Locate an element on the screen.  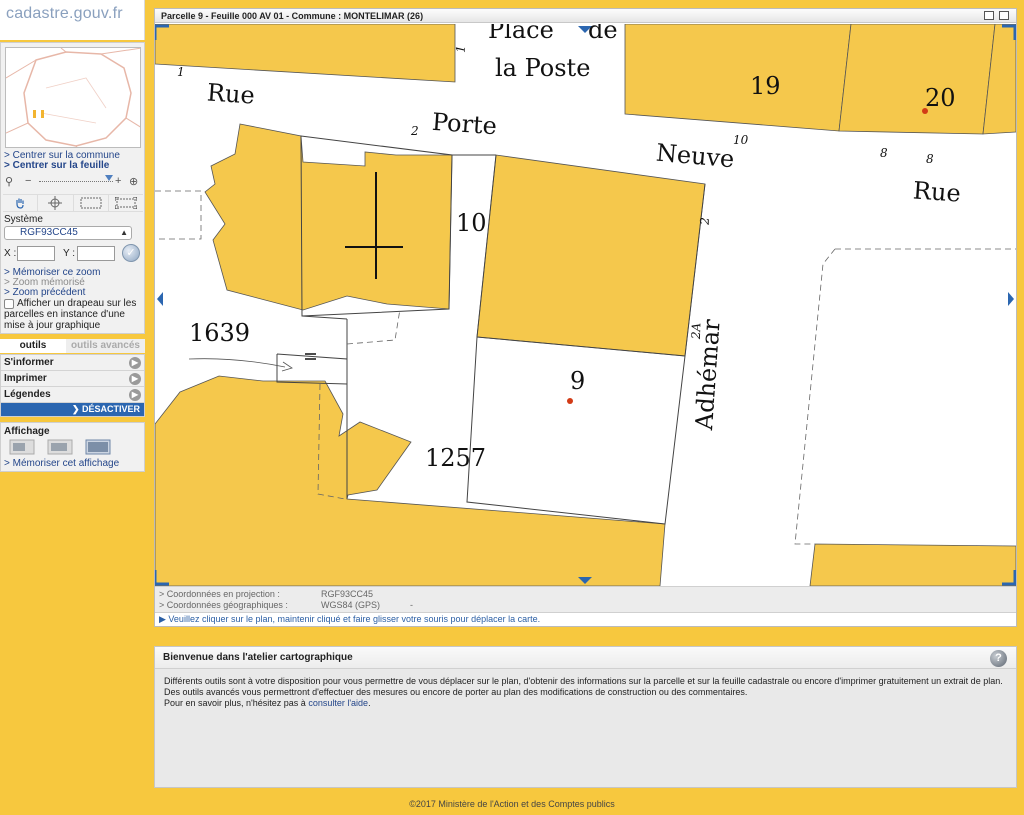
menu-legendes: Légendes ▶ is located at coordinates (72, 395).